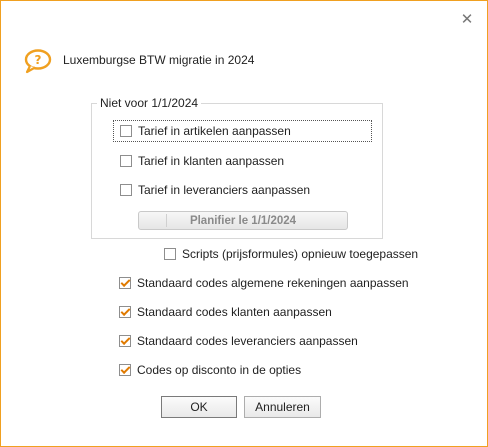  Describe the element at coordinates (214, 131) in the screenshot. I see `option-label: Tarief in artikelen aanpassen` at that location.